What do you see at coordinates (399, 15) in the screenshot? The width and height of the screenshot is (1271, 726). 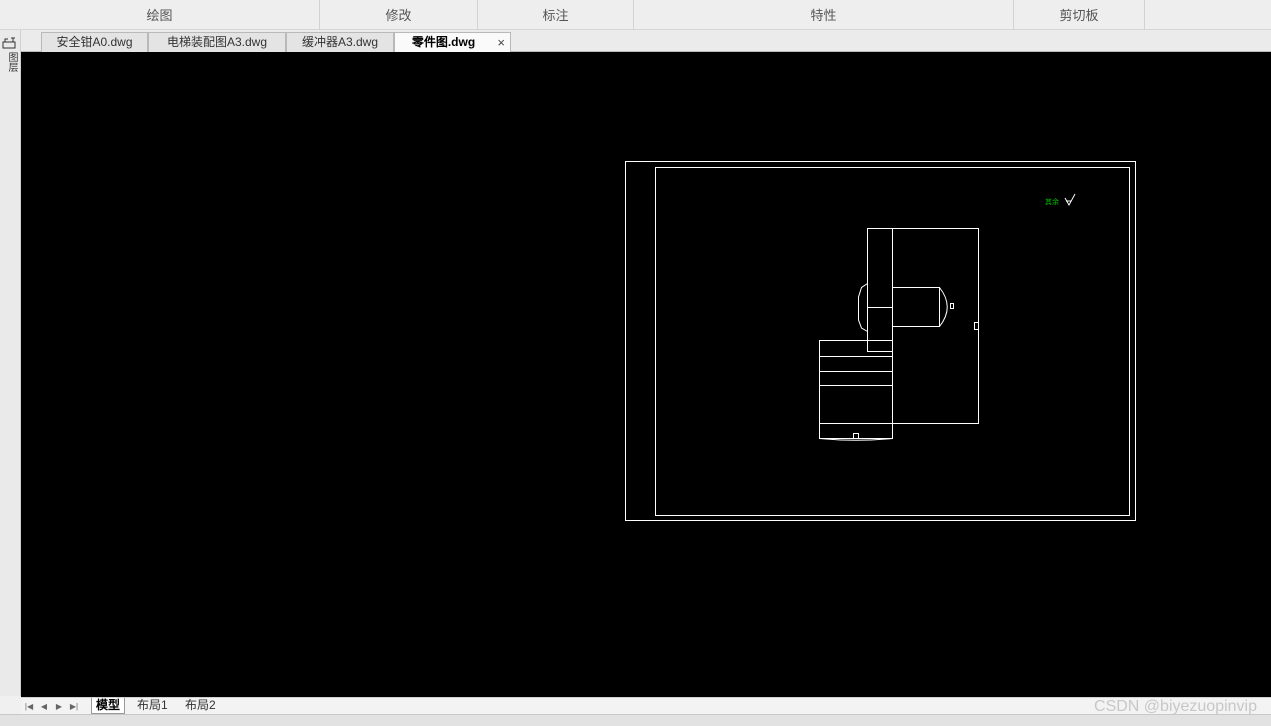 I see `ribbon-group-modify: 修改` at bounding box center [399, 15].